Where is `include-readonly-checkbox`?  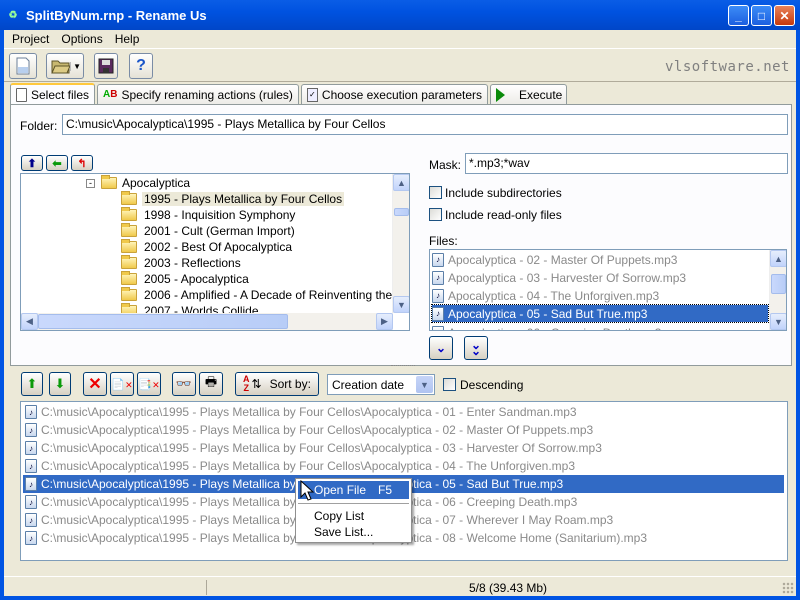
include-readonly-checkbox is located at coordinates (435, 214).